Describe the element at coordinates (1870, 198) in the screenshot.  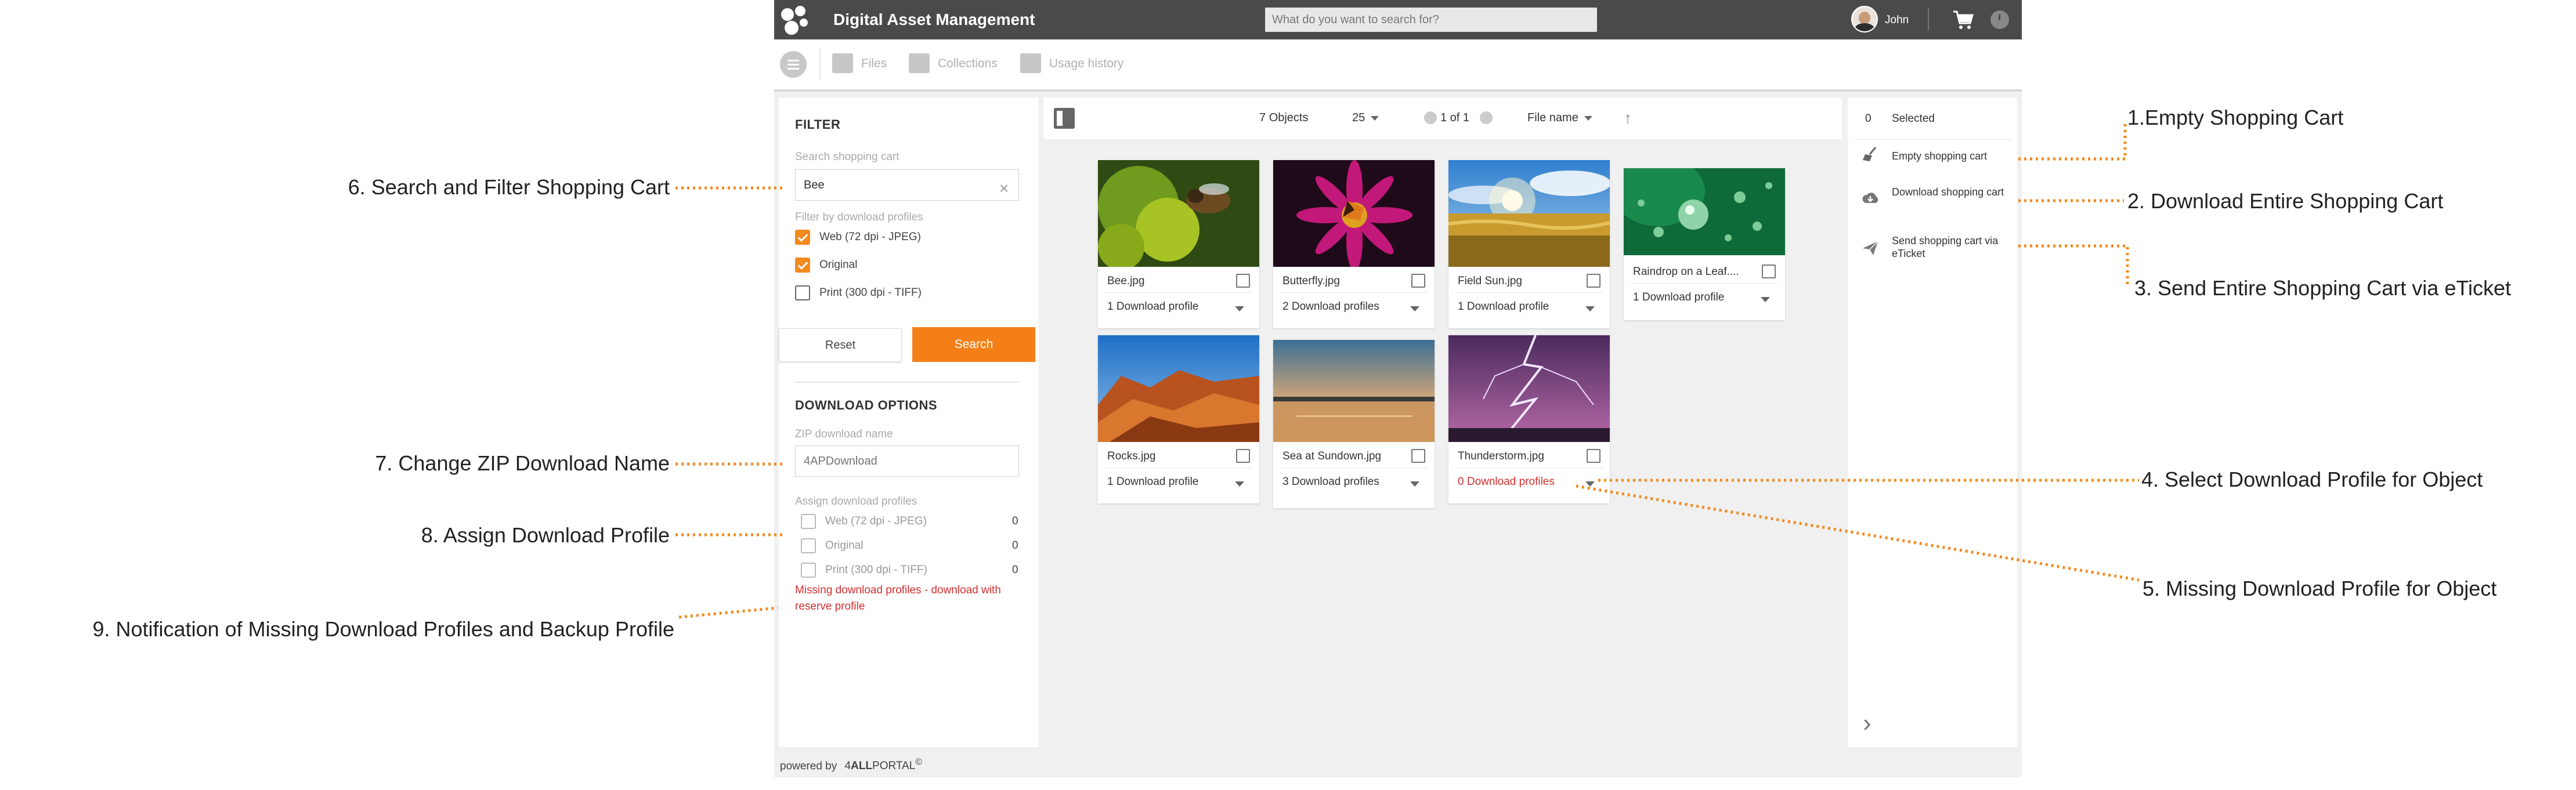
I see `cloud-download-icon` at that location.